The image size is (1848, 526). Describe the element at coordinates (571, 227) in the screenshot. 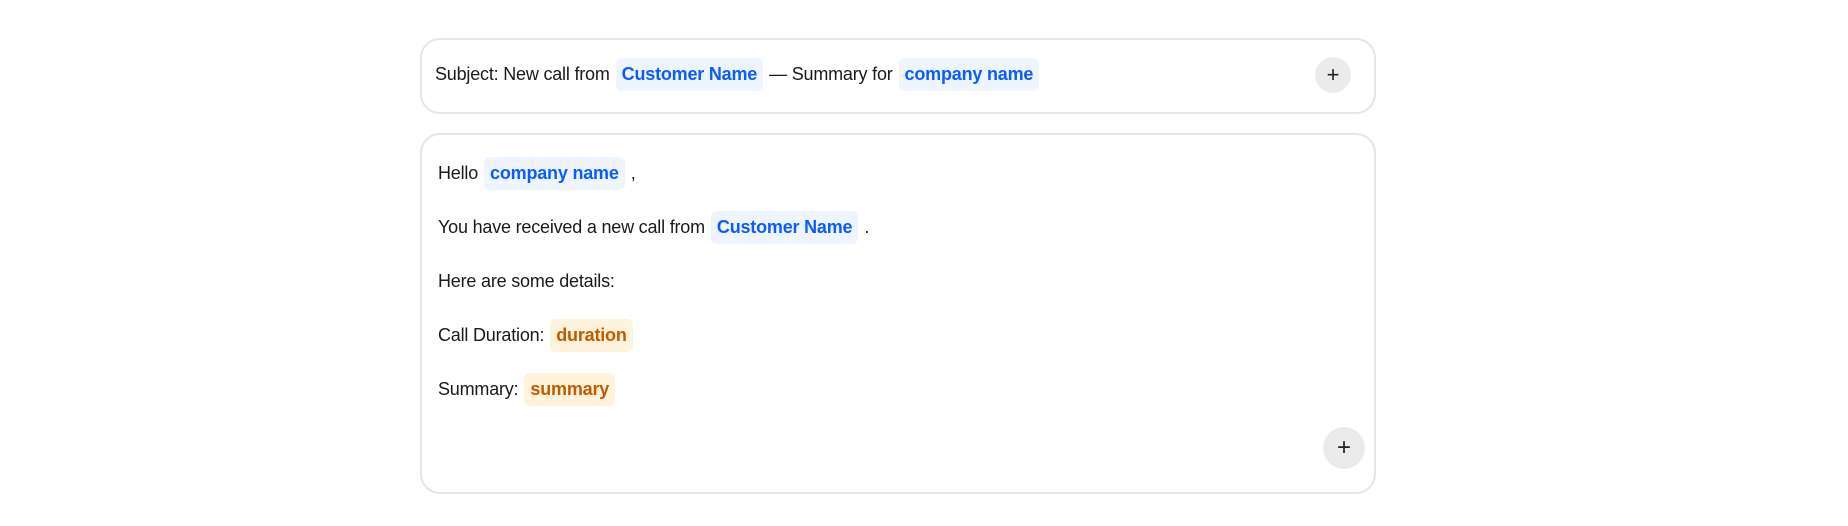

I see `body-text: You have received a new call from` at that location.